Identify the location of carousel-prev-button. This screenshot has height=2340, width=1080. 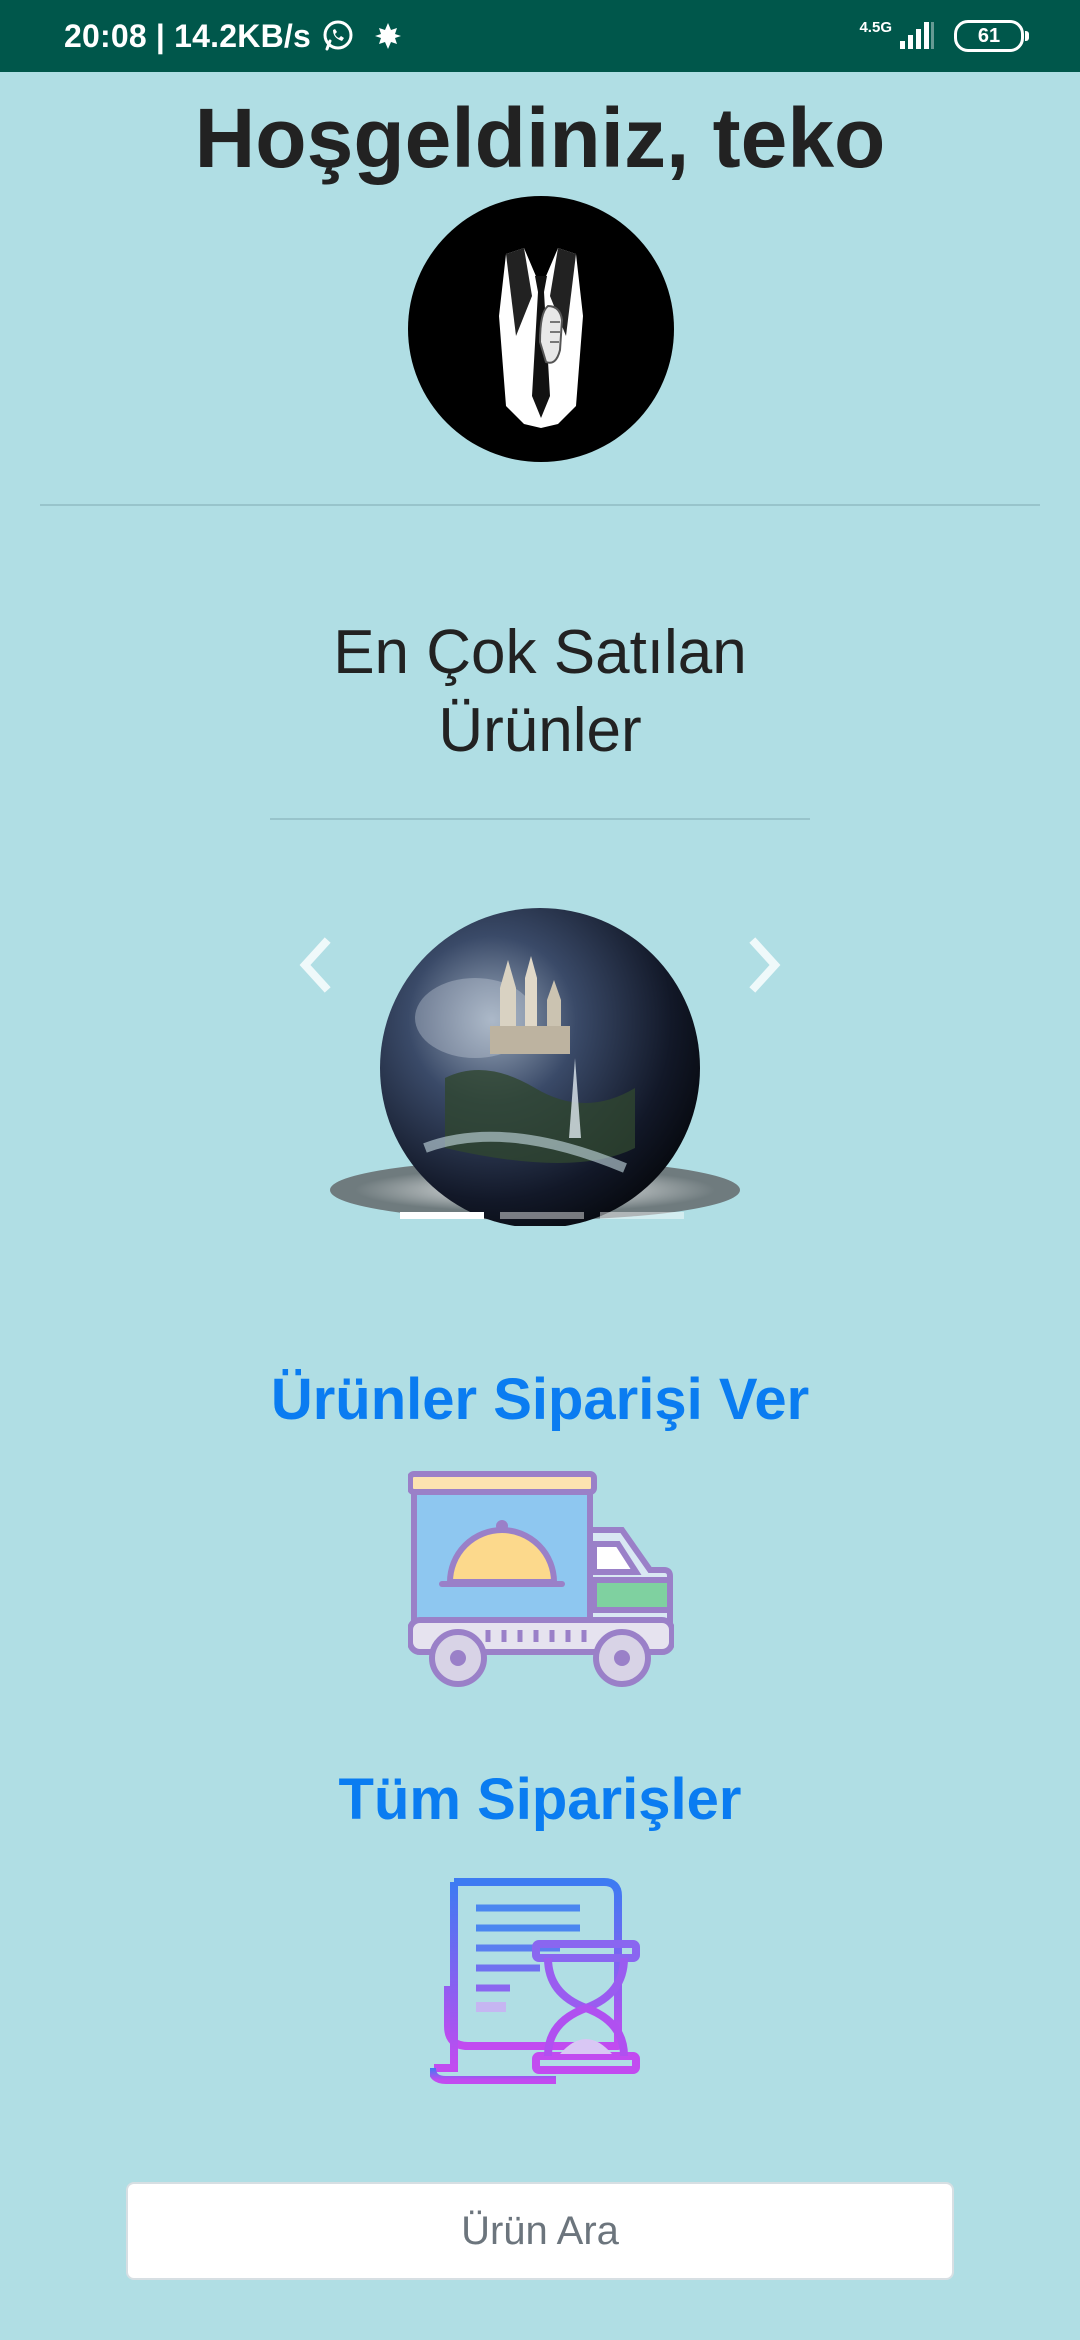
(315, 965).